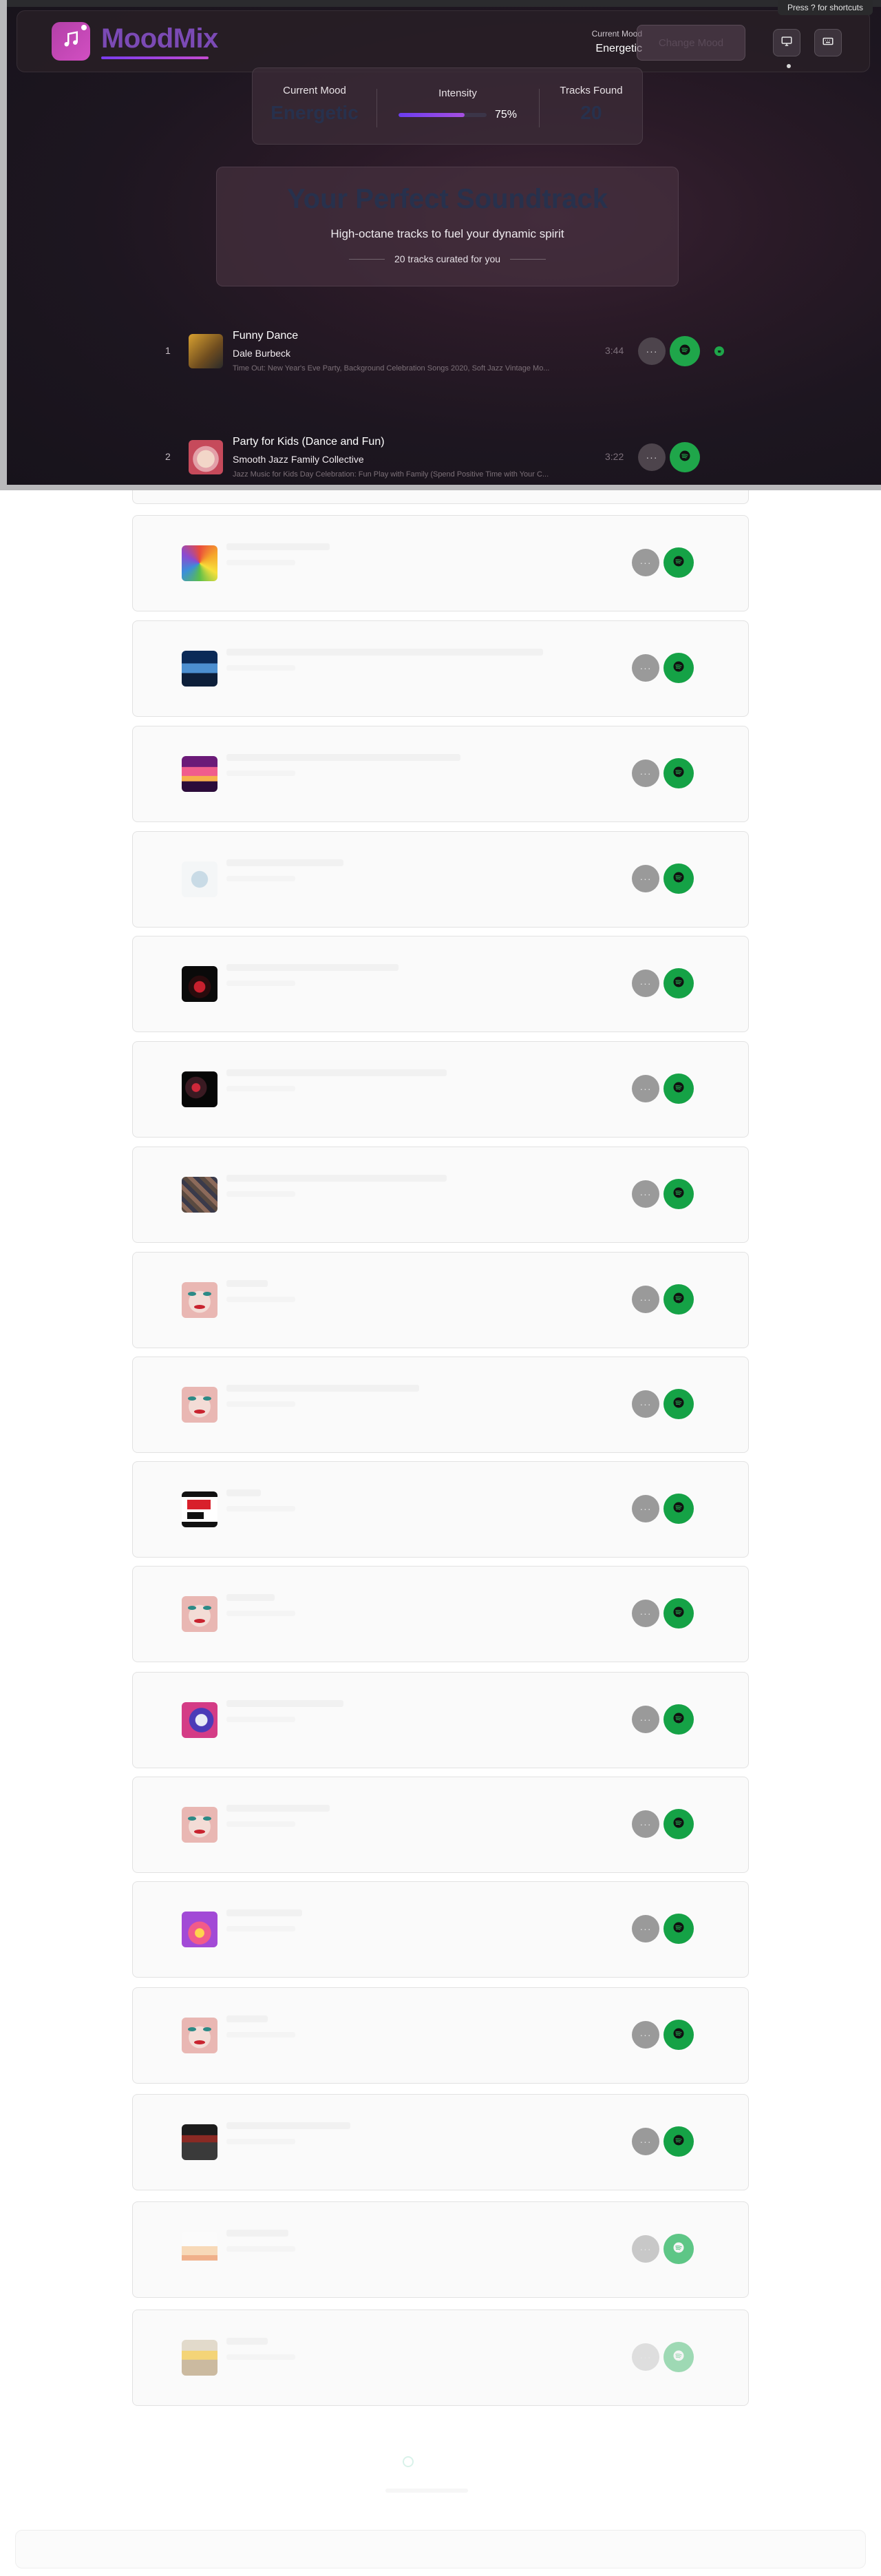 Image resolution: width=881 pixels, height=2576 pixels. I want to click on track-duration: 3:22, so click(614, 456).